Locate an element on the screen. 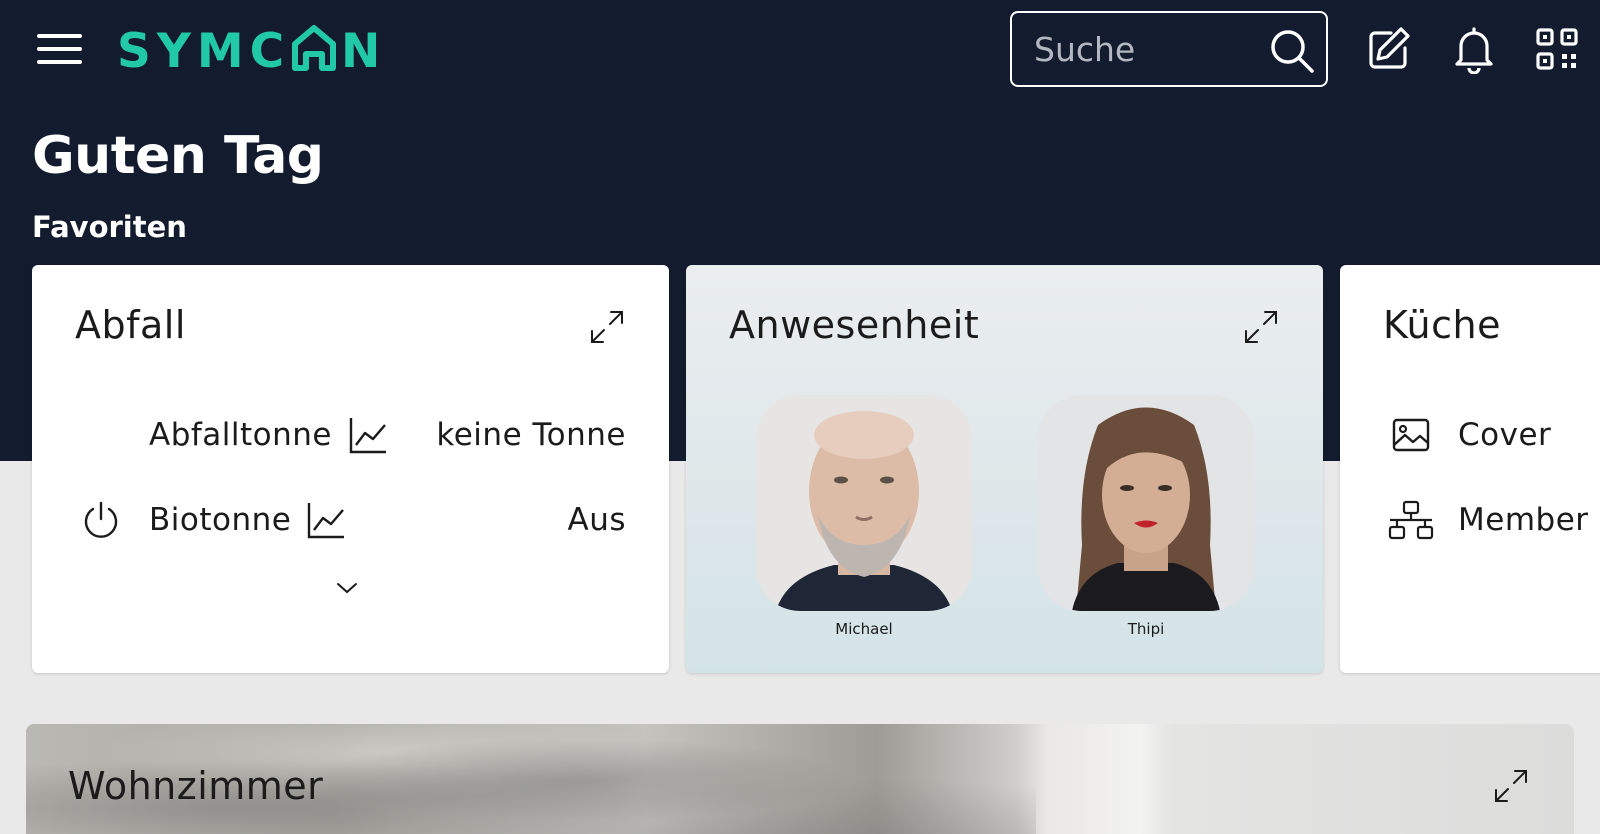 Image resolution: width=1600 pixels, height=834 pixels. svg-text: SYMC is located at coordinates (203, 49).